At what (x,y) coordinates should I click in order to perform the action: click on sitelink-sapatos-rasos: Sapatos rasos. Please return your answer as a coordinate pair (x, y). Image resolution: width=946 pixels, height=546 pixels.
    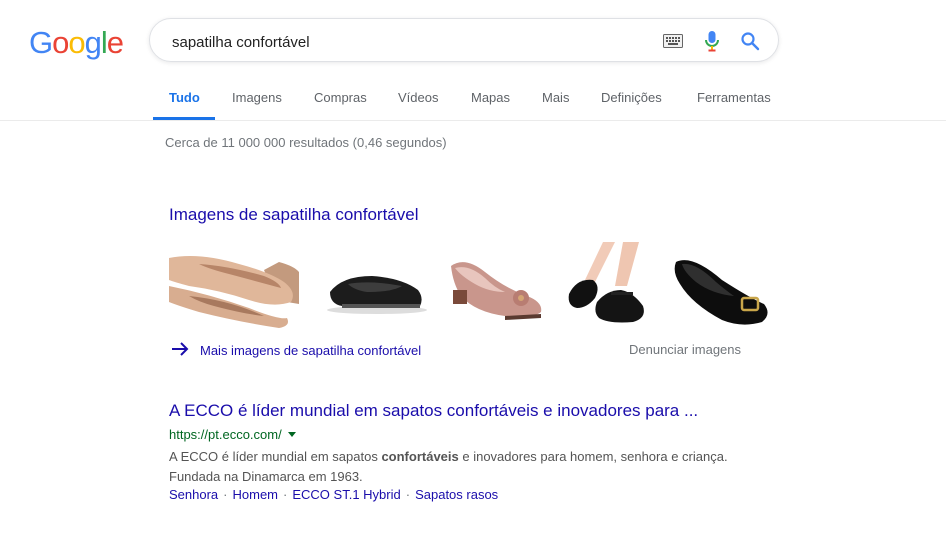
    Looking at the image, I should click on (456, 494).